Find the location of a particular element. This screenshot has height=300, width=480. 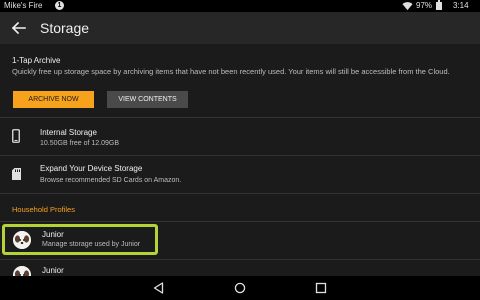

arrow-left-icon is located at coordinates (19, 28).